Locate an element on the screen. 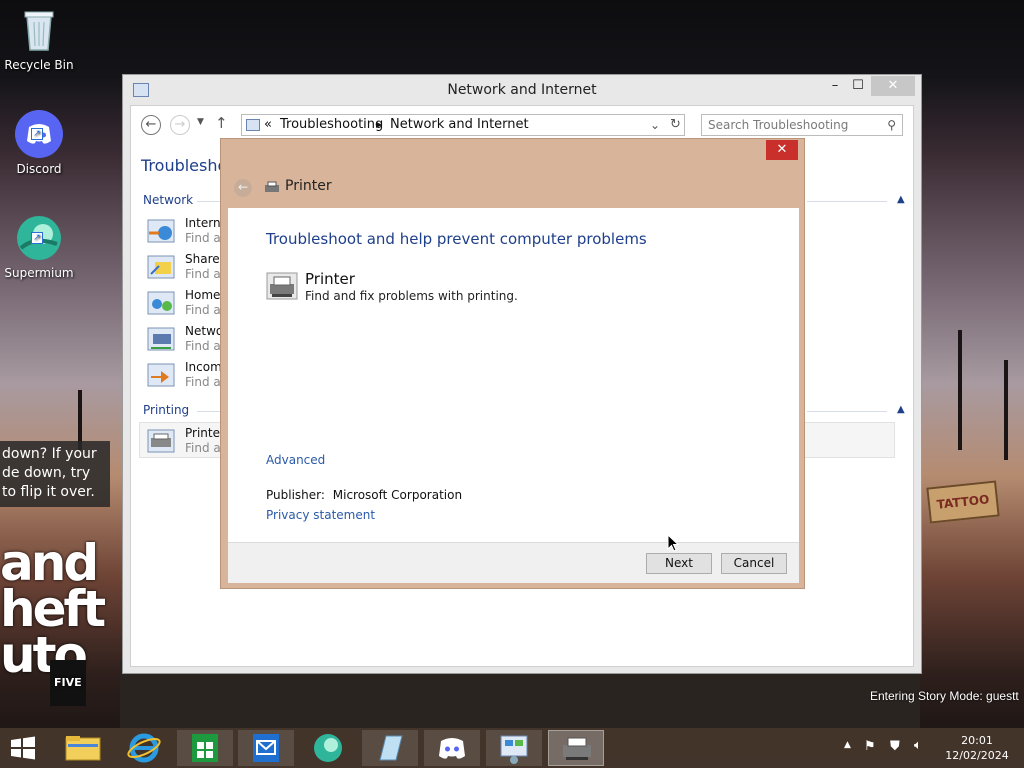 Image resolution: width=1024 pixels, height=768 pixels. breadcrumb-troubleshooting: Troubleshooting is located at coordinates (331, 125).